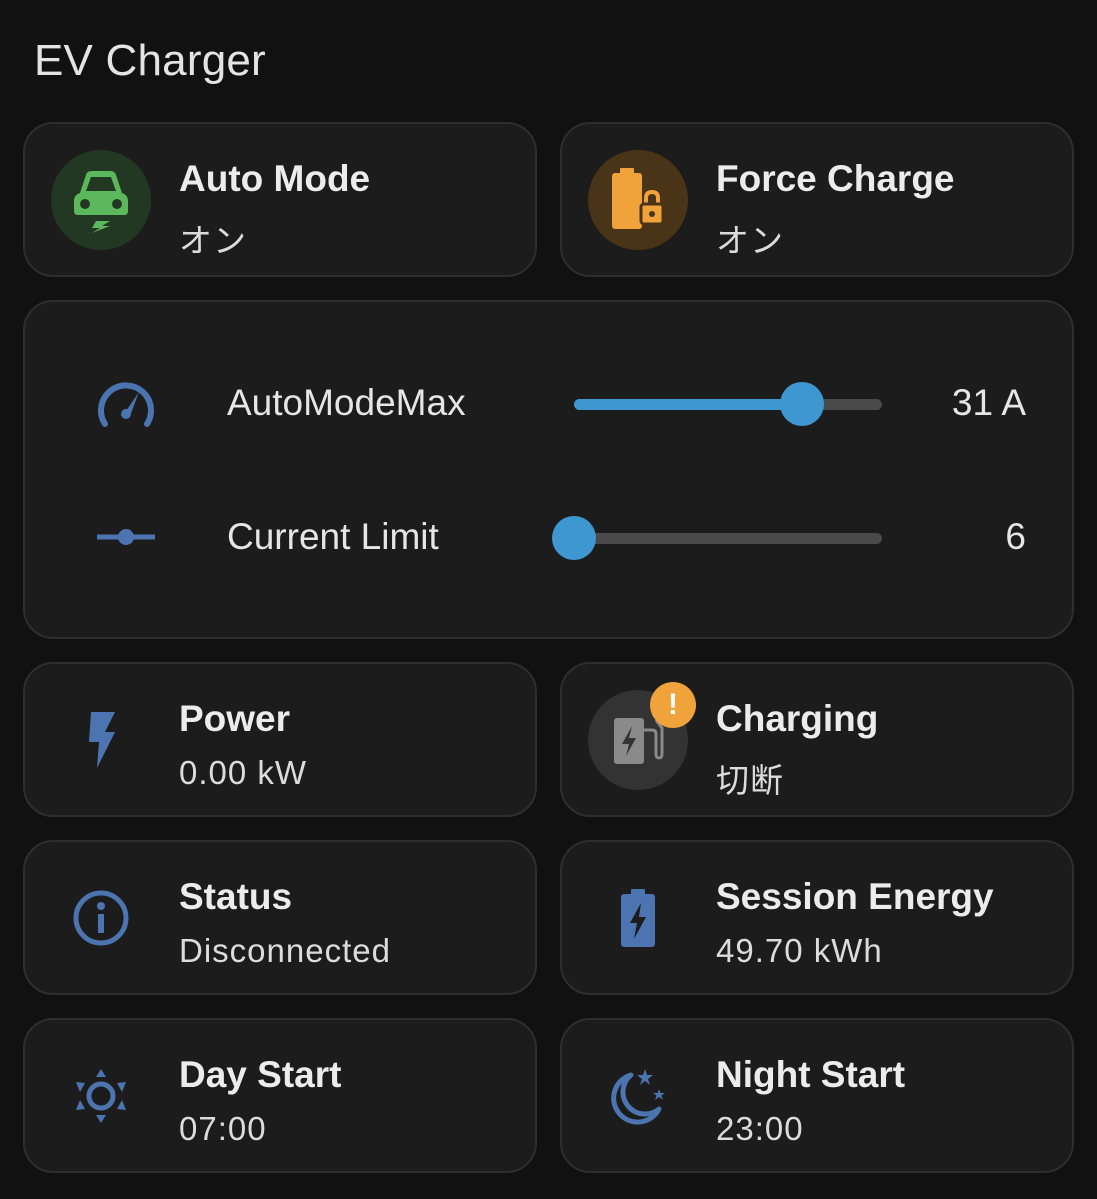 Image resolution: width=1097 pixels, height=1199 pixels. I want to click on auto-mode-name: Auto Mode, so click(275, 178).